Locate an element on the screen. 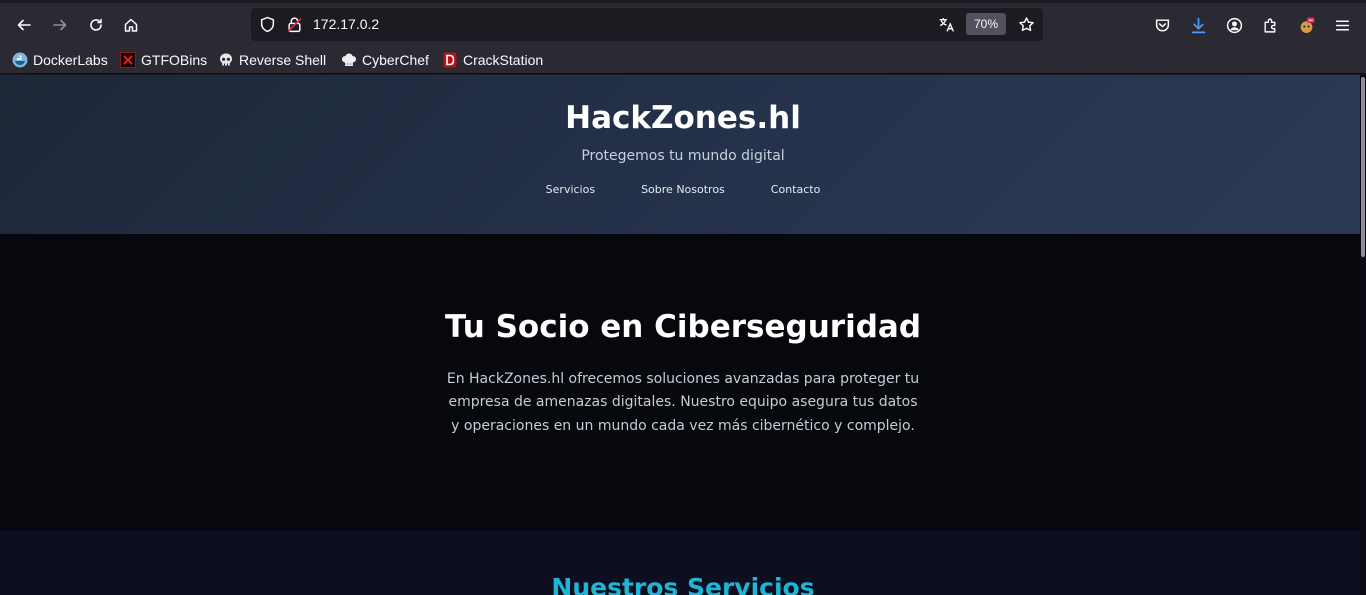  shield-icon is located at coordinates (267, 24).